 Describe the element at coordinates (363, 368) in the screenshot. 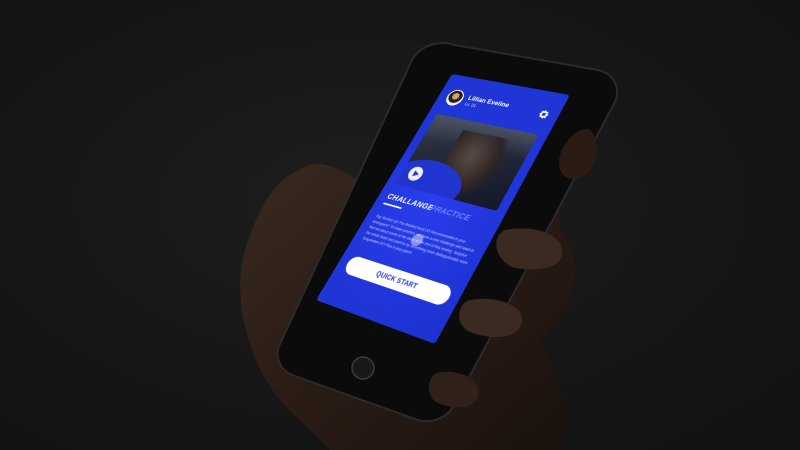

I see `home-button` at that location.